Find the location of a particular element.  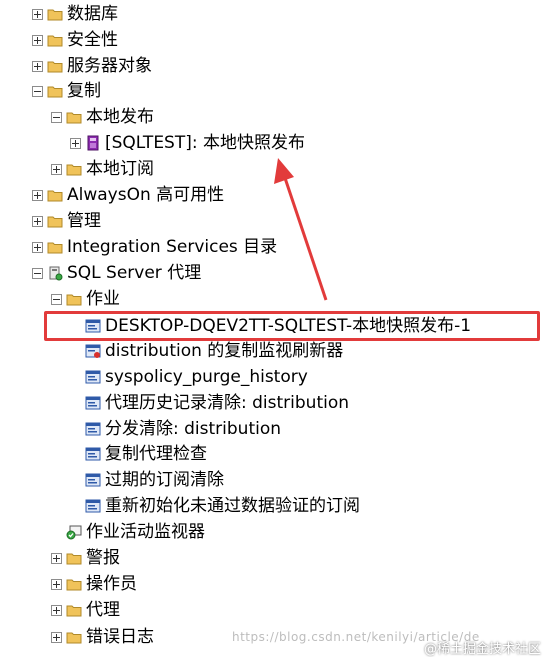

tree-node-security: 安全性 is located at coordinates (75, 40).